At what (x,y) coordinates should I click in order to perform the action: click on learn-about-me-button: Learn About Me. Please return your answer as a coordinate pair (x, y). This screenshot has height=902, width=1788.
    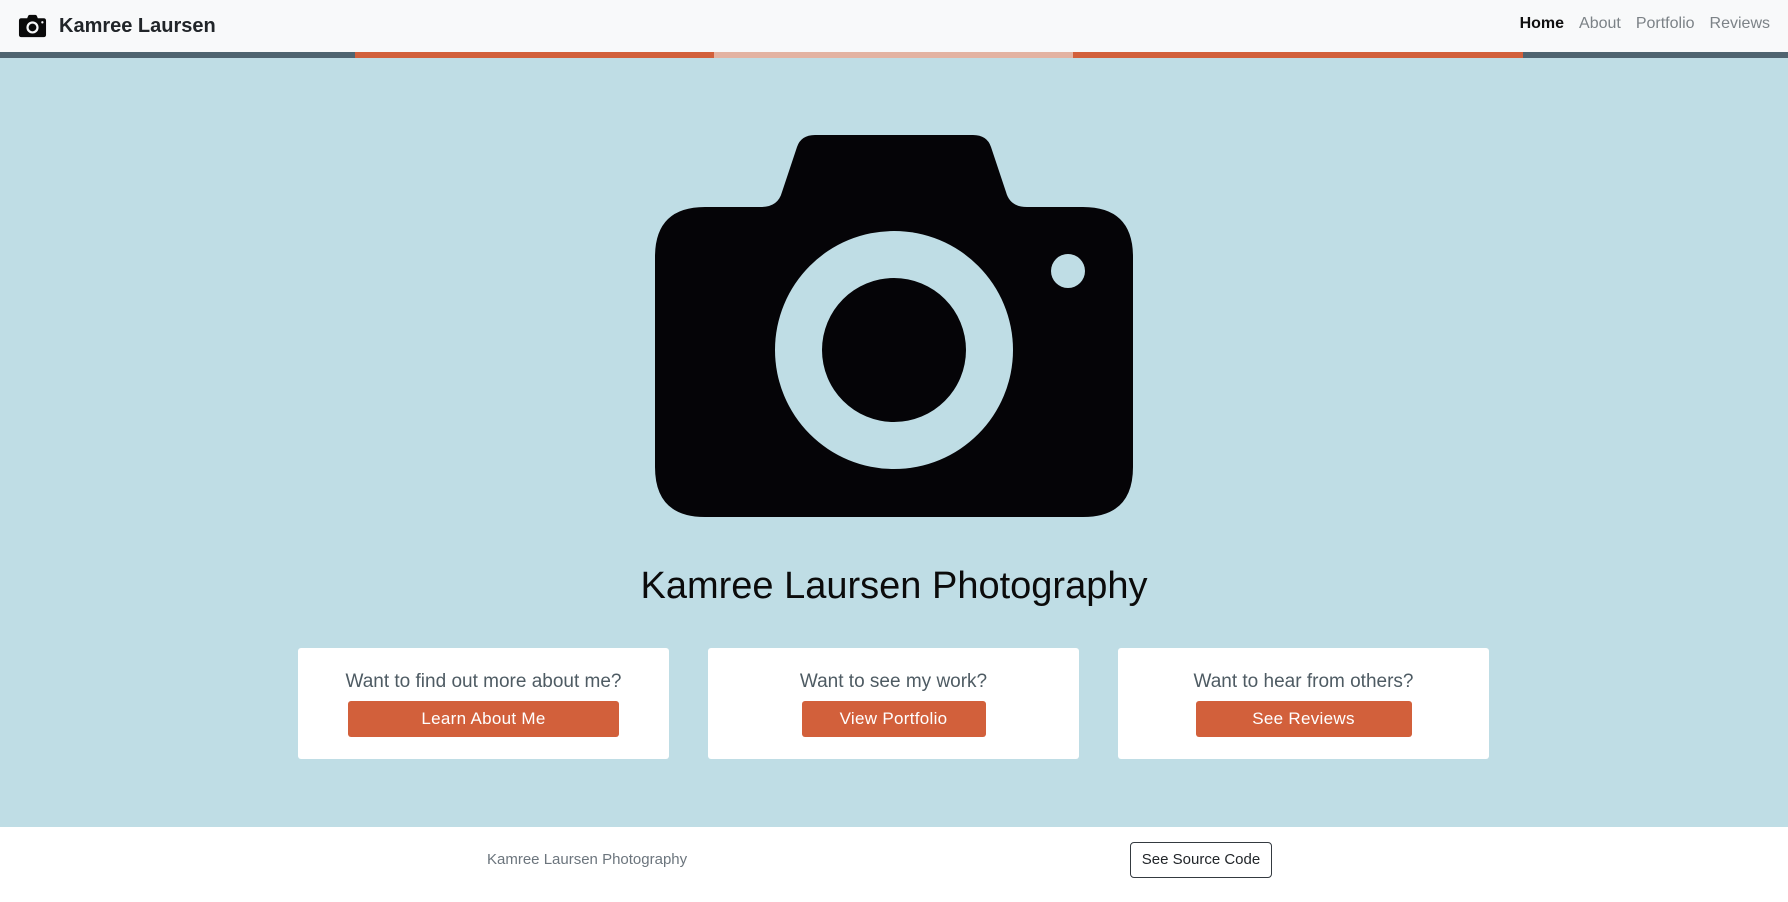
    Looking at the image, I should click on (483, 719).